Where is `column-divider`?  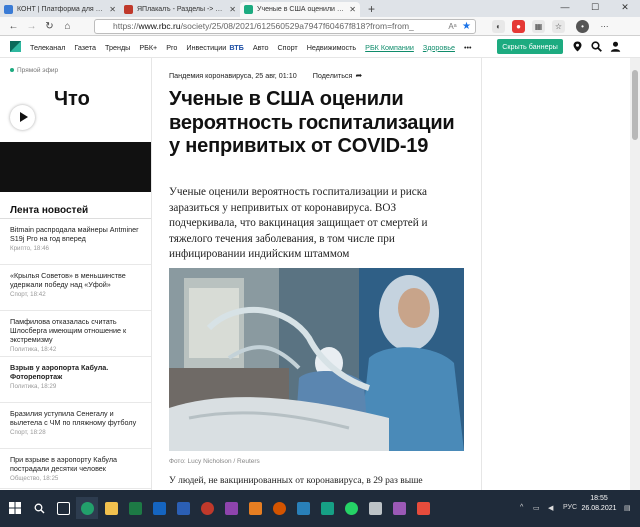 column-divider is located at coordinates (151, 274).